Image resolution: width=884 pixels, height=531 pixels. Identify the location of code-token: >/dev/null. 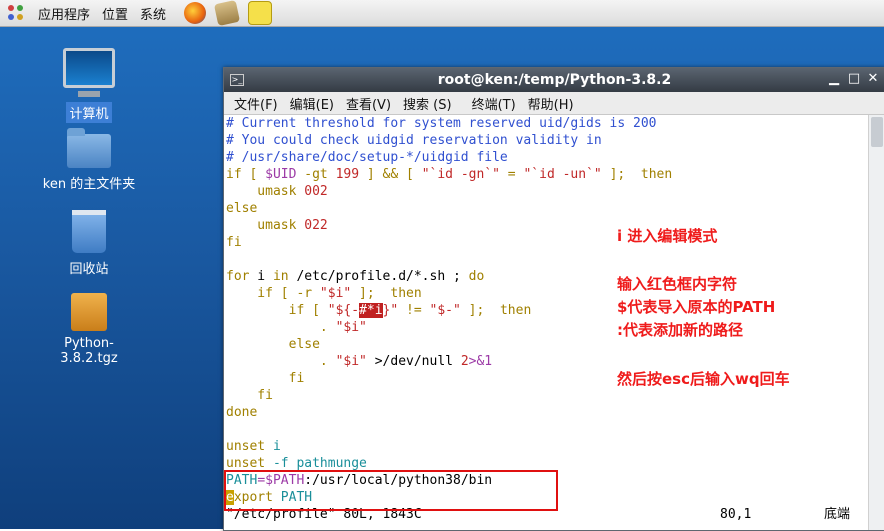
(413, 361).